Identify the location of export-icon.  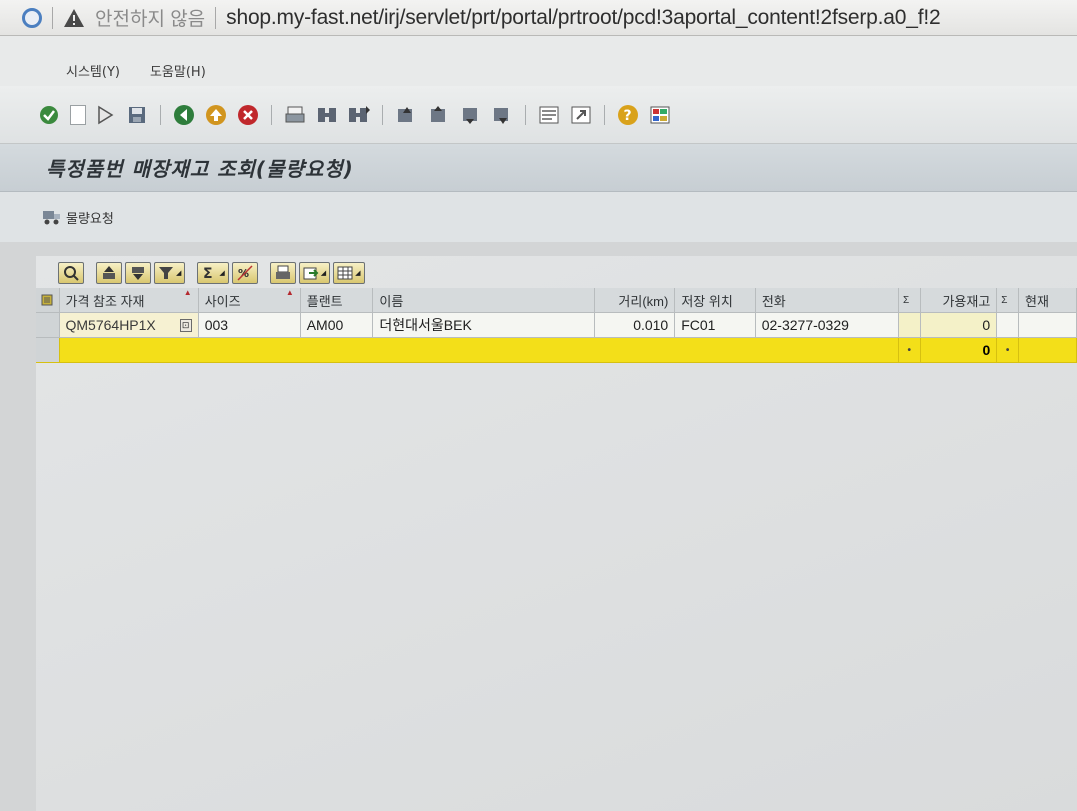
(311, 273).